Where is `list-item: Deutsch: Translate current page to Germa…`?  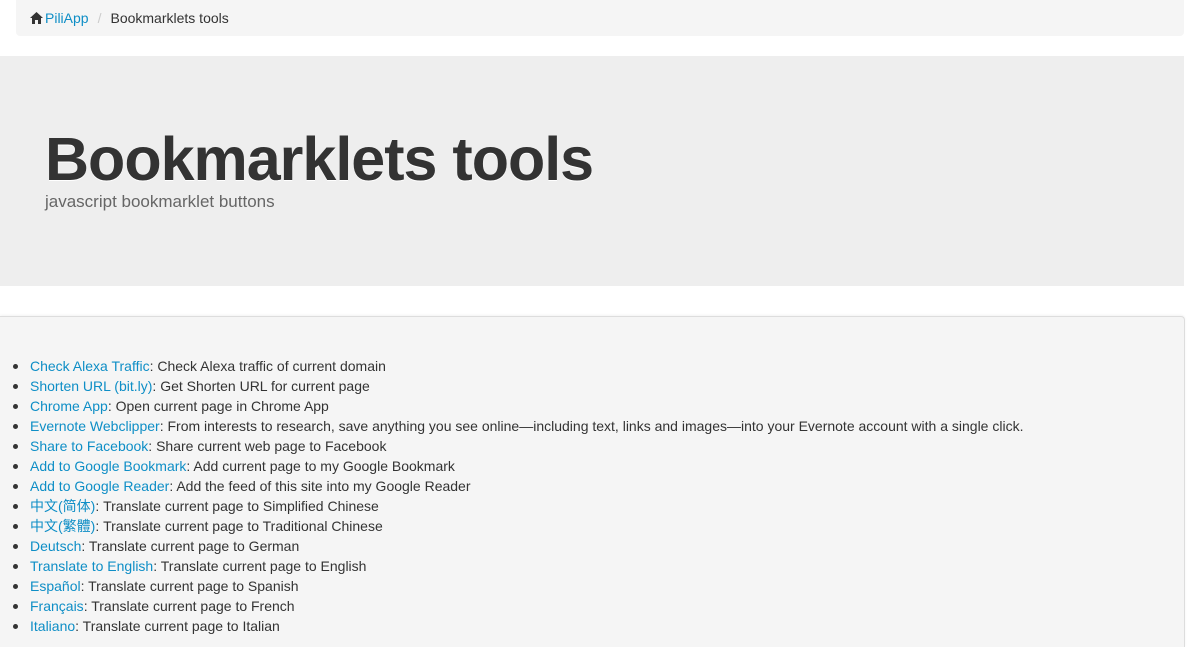
list-item: Deutsch: Translate current page to Germa… is located at coordinates (517, 546).